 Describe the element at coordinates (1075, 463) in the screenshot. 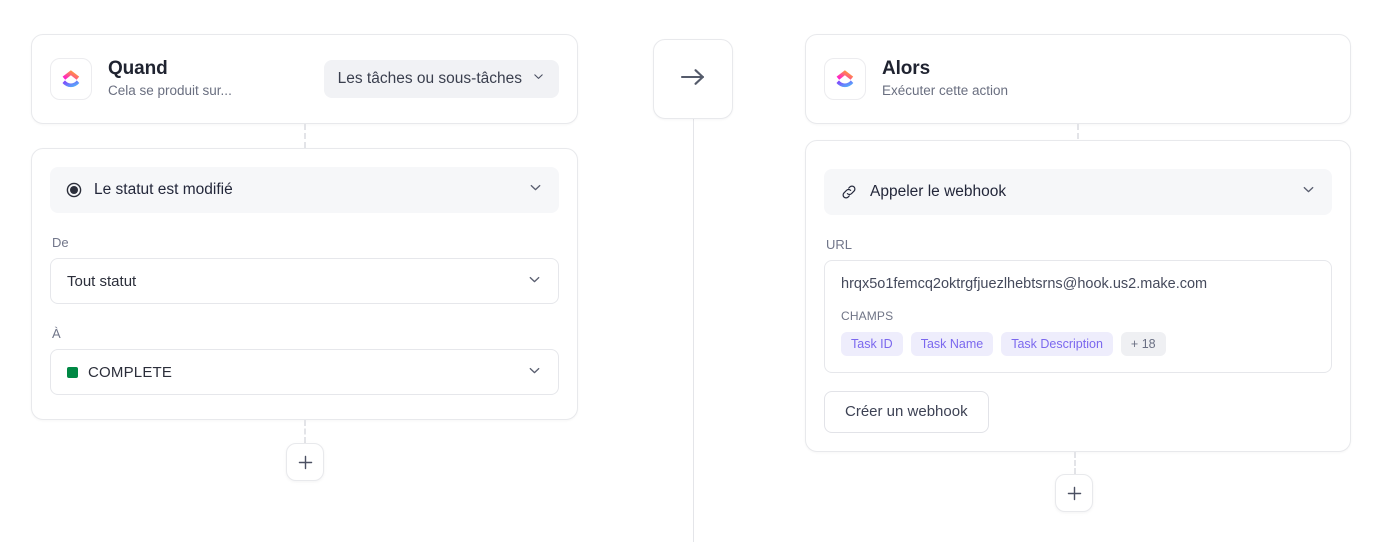

I see `action-add-connector` at that location.